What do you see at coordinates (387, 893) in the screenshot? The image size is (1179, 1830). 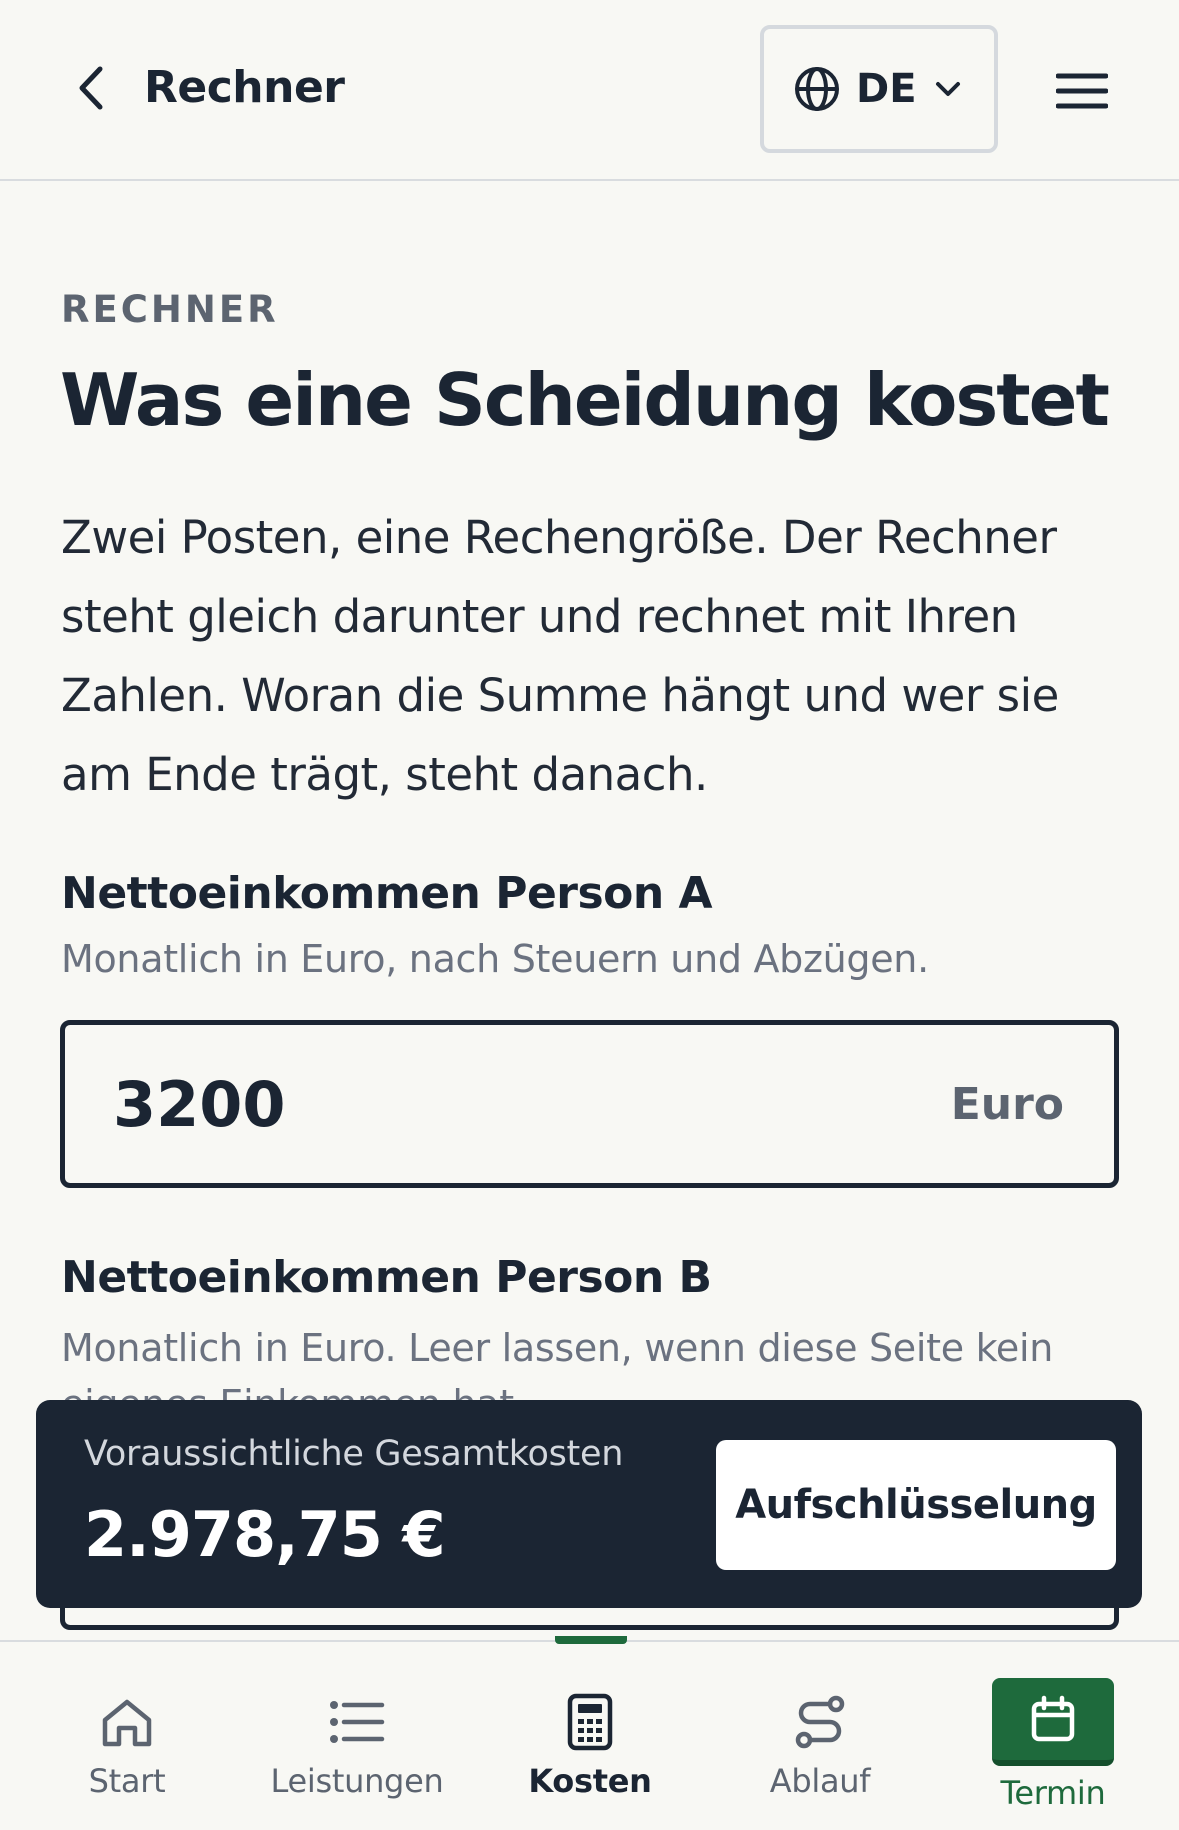 I see `person-a-label: Nettoeinkommen Person A` at bounding box center [387, 893].